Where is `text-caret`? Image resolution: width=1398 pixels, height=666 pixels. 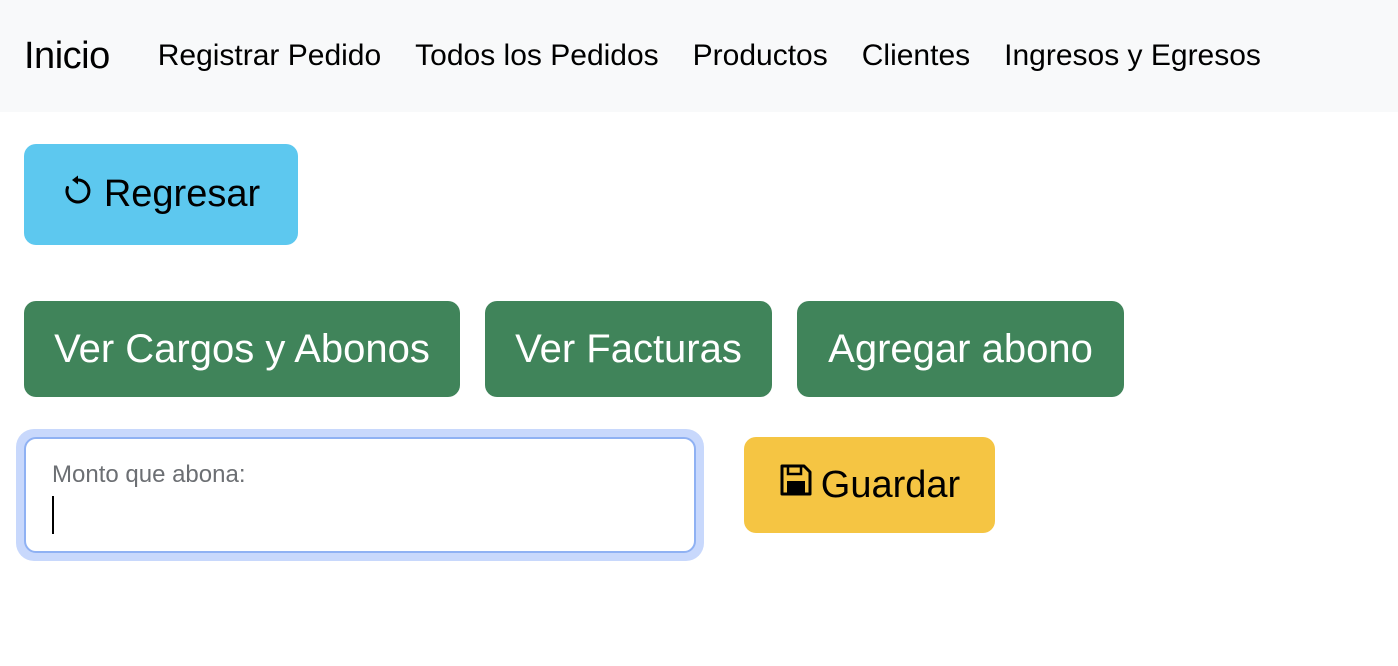 text-caret is located at coordinates (53, 515).